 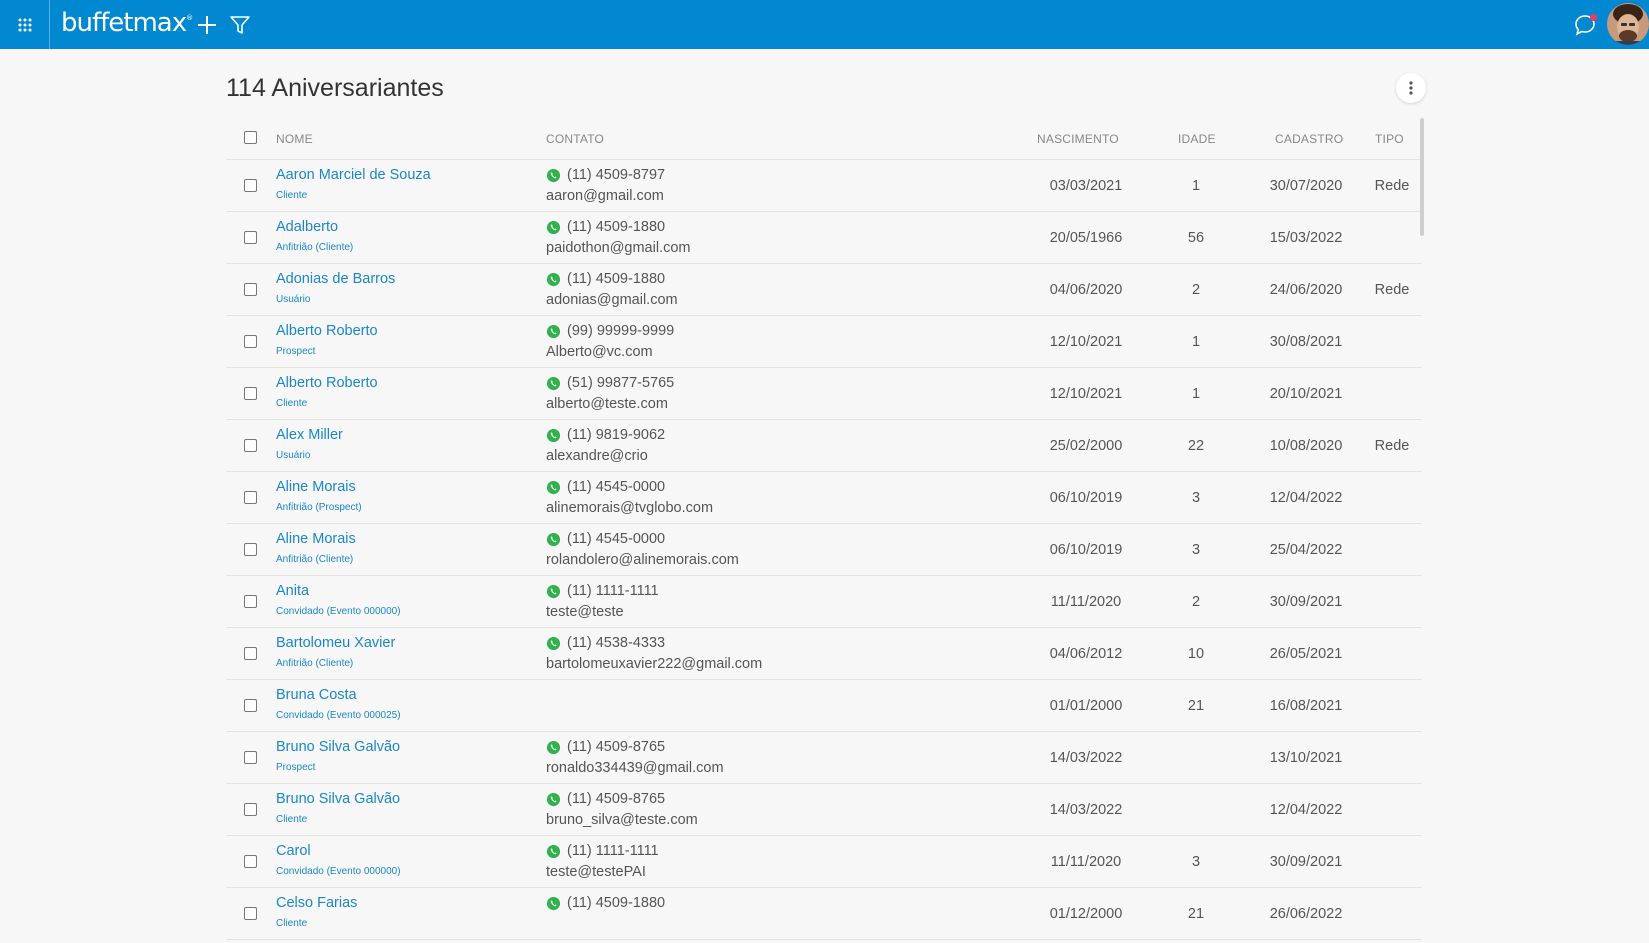 I want to click on header-tipo: TIPO, so click(x=1389, y=139).